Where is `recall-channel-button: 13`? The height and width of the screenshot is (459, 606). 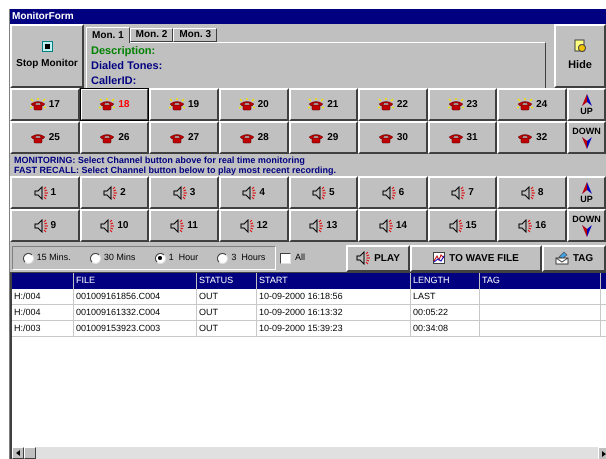 recall-channel-button: 13 is located at coordinates (323, 225).